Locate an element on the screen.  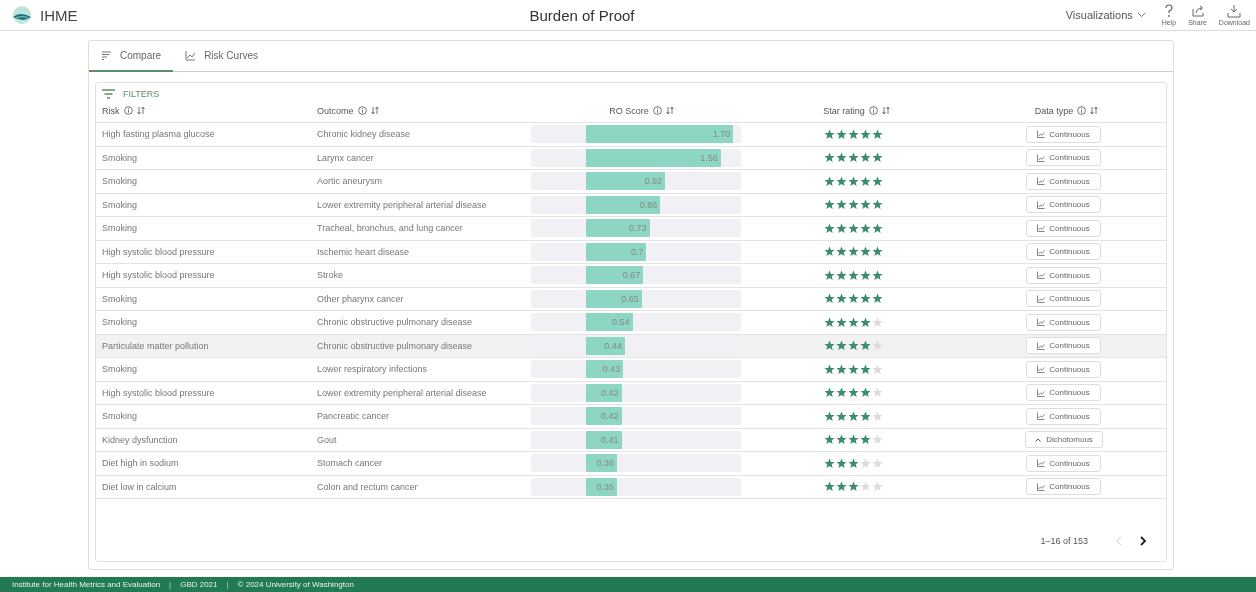
visualizations-menu: Visualizations is located at coordinates (1105, 15).